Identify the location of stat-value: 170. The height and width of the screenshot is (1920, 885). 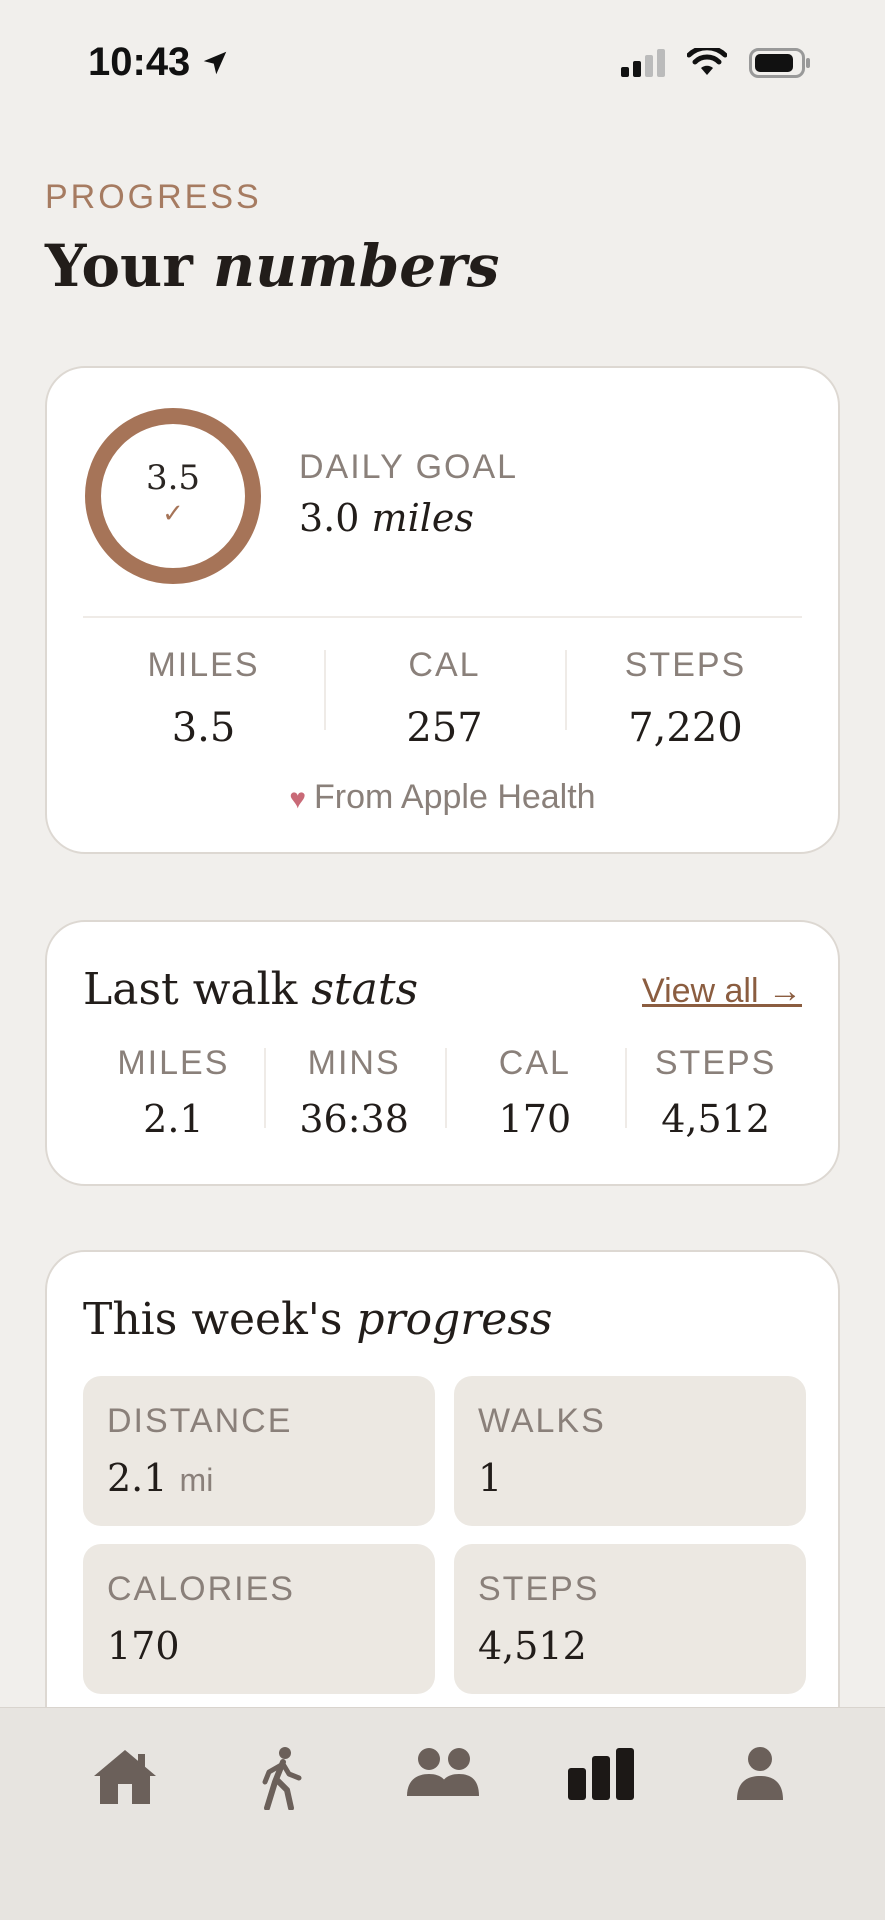
(535, 1119).